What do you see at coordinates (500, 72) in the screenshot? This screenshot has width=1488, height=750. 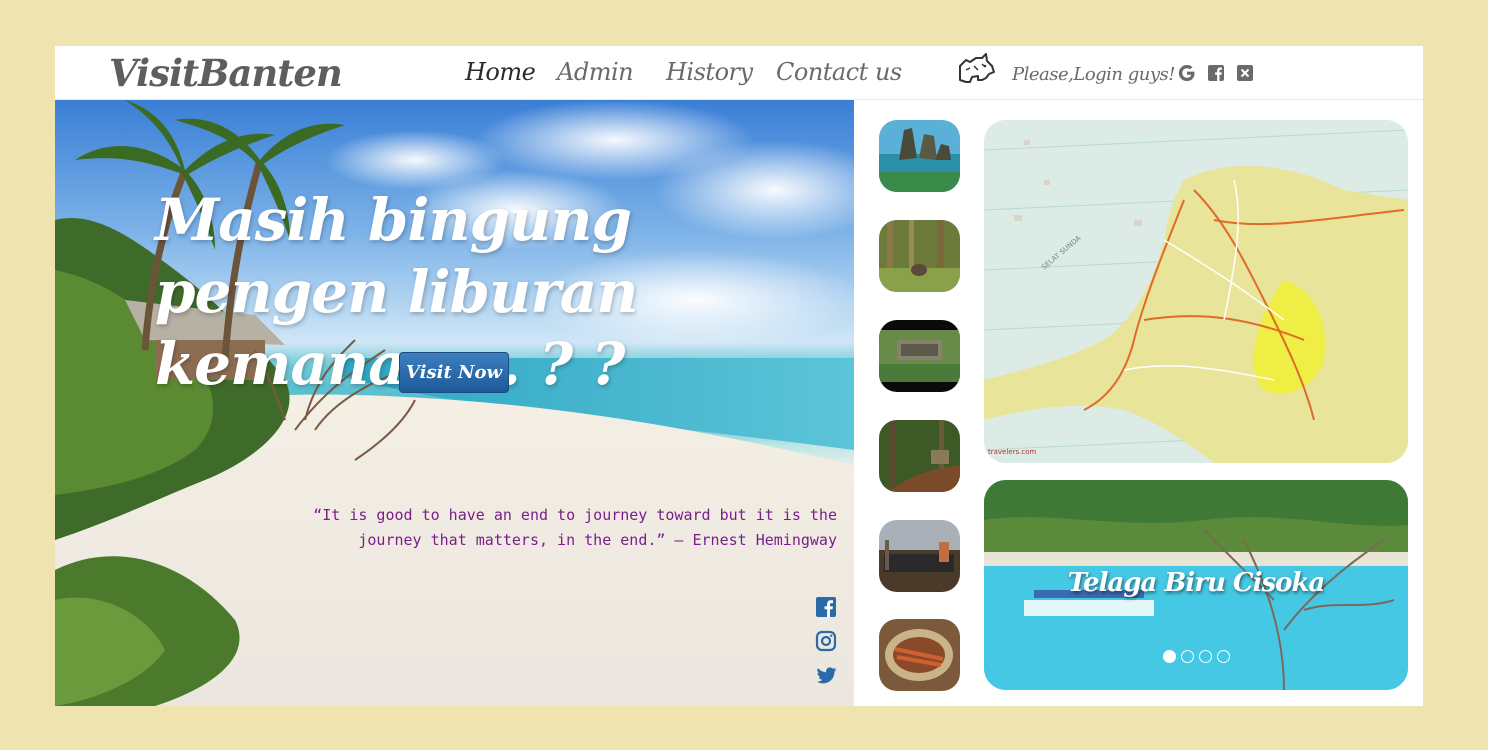 I see `nav-home: Home` at bounding box center [500, 72].